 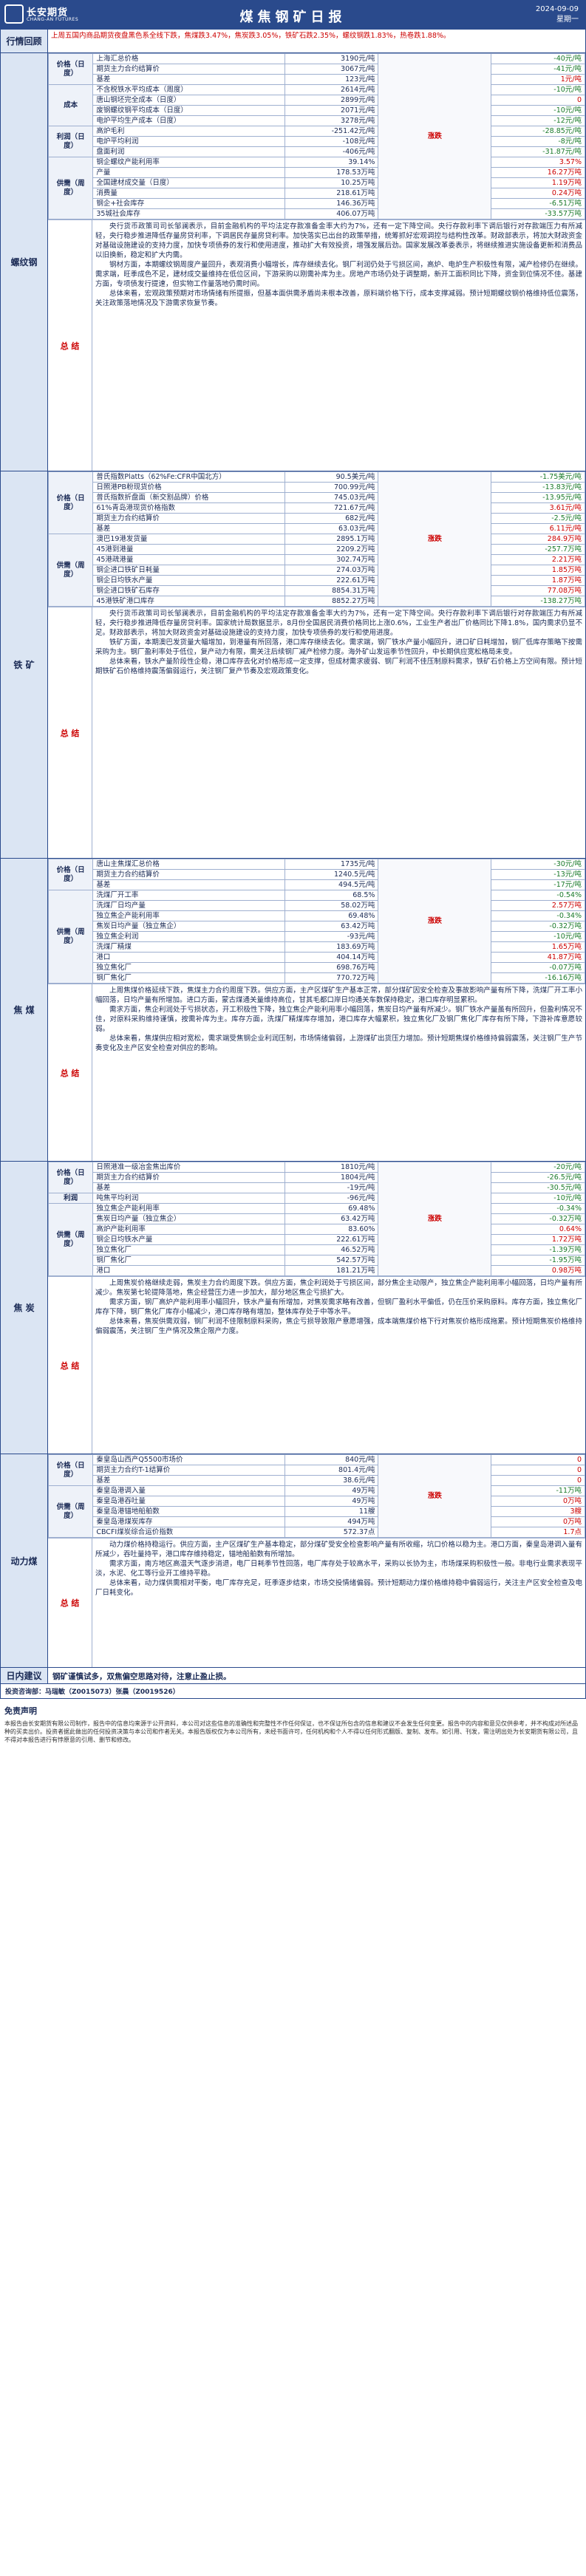 What do you see at coordinates (188, 905) in the screenshot?
I see `indicator-name: 洗煤厂日均产量` at bounding box center [188, 905].